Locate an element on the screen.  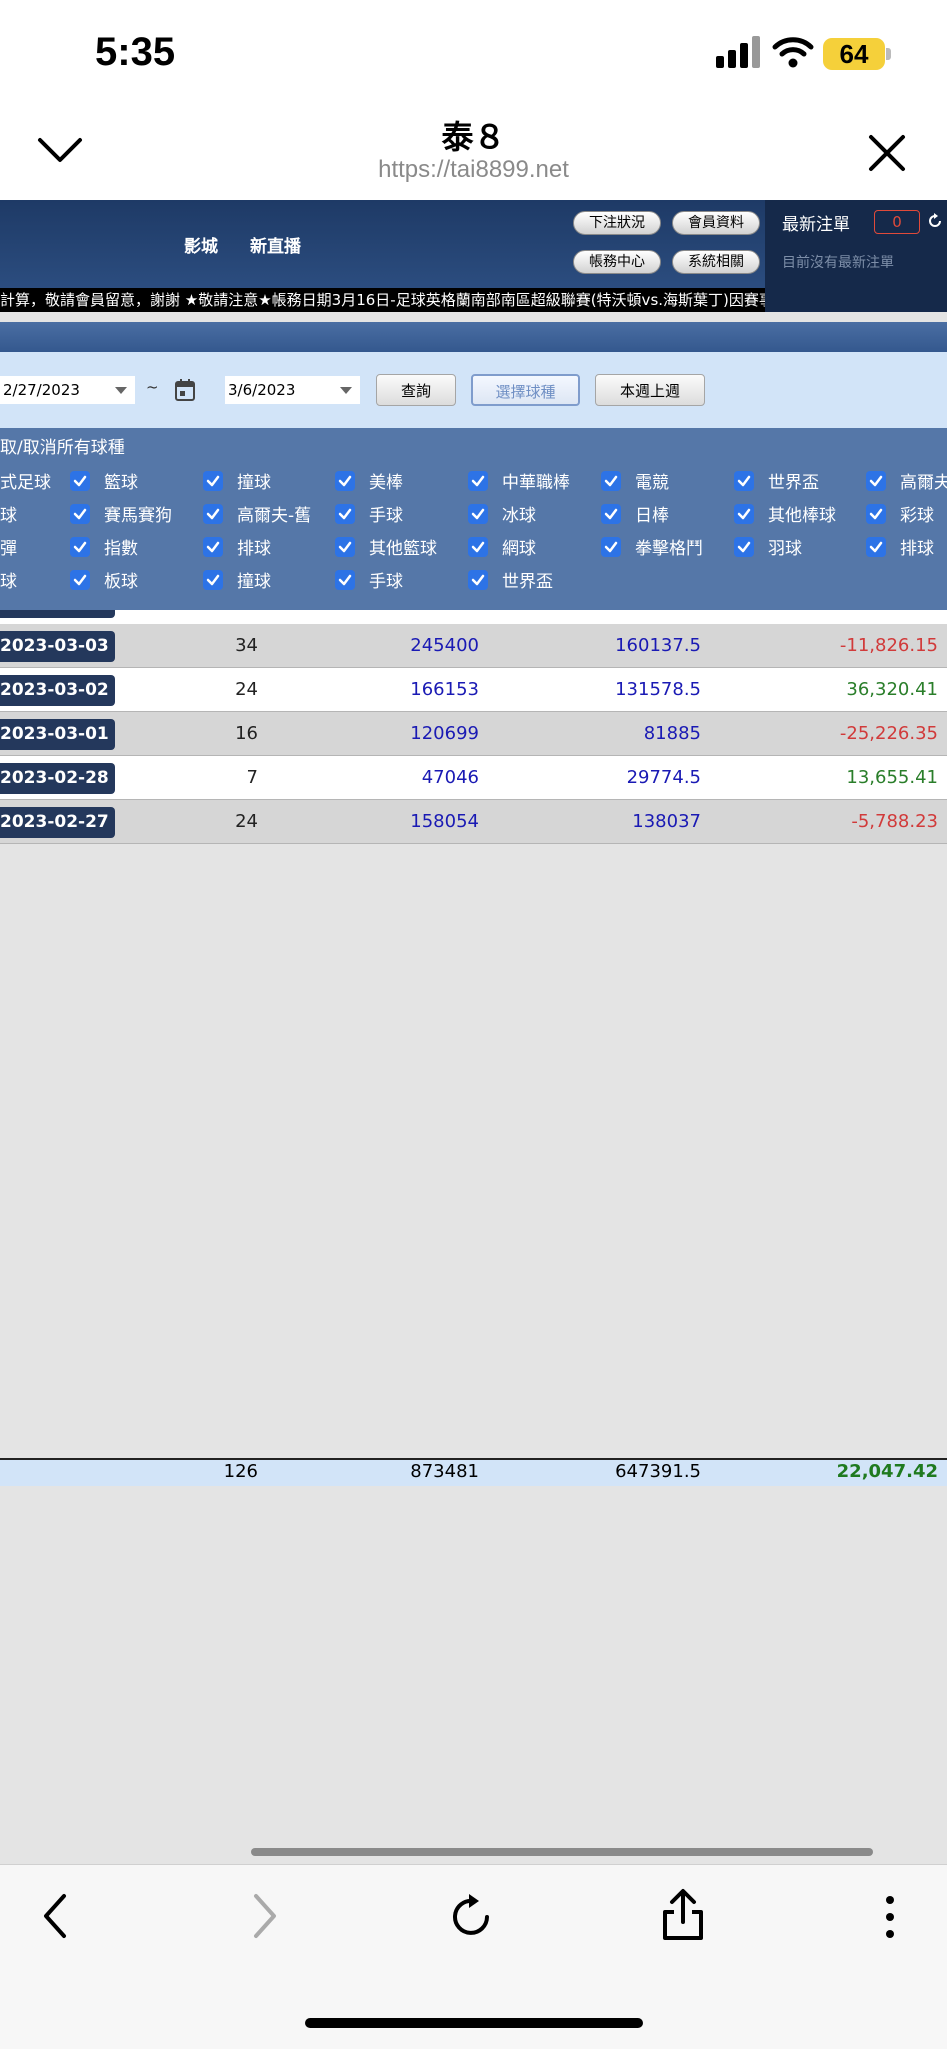
sport-label: 彩球 is located at coordinates (917, 516).